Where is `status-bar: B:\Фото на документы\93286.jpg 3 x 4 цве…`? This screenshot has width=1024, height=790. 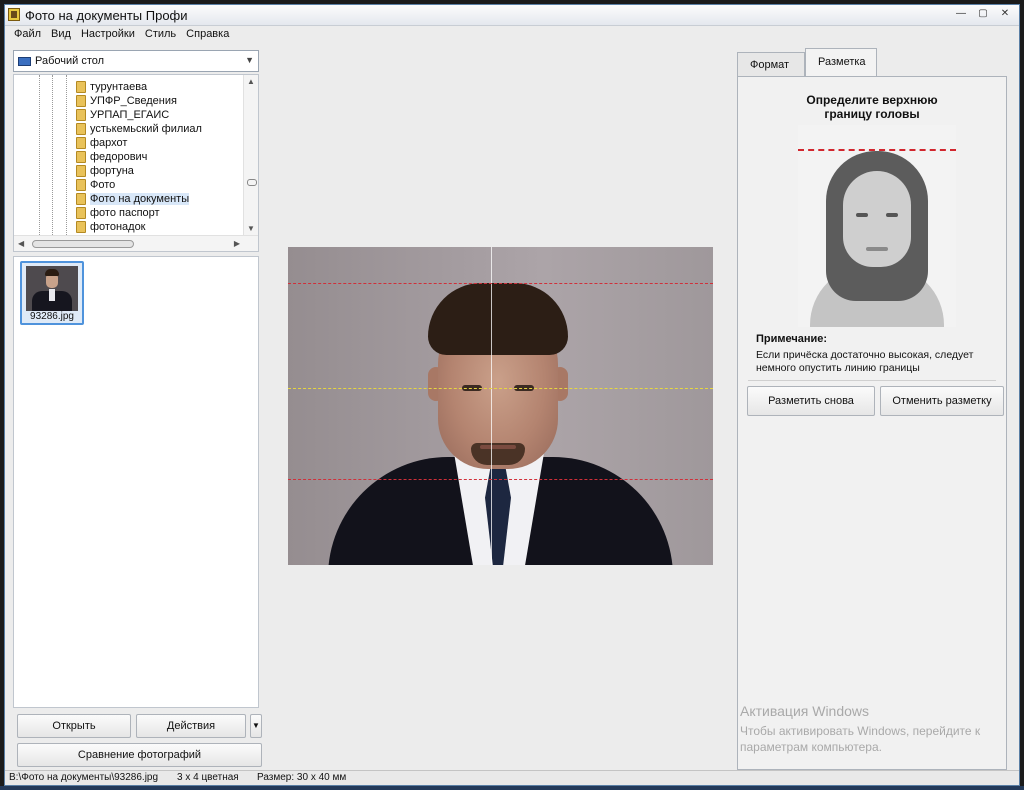 status-bar: B:\Фото на документы\93286.jpg 3 x 4 цве… is located at coordinates (512, 777).